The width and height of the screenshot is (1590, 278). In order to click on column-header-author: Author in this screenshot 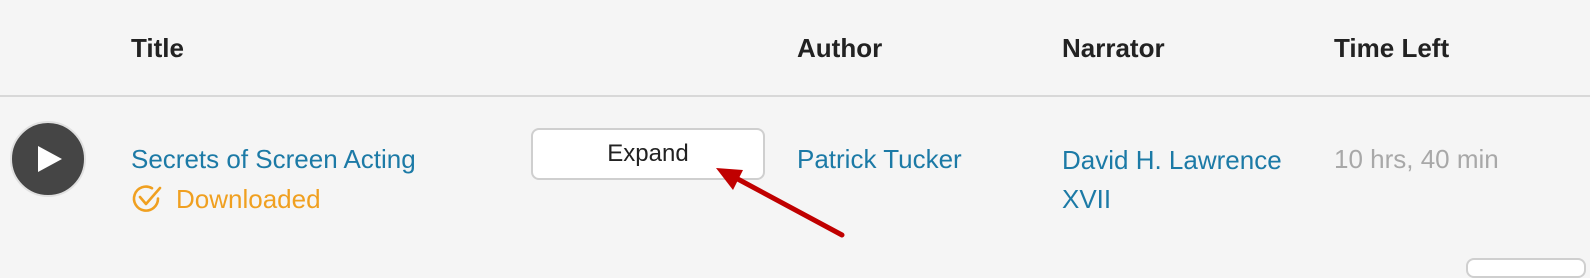, I will do `click(839, 48)`.